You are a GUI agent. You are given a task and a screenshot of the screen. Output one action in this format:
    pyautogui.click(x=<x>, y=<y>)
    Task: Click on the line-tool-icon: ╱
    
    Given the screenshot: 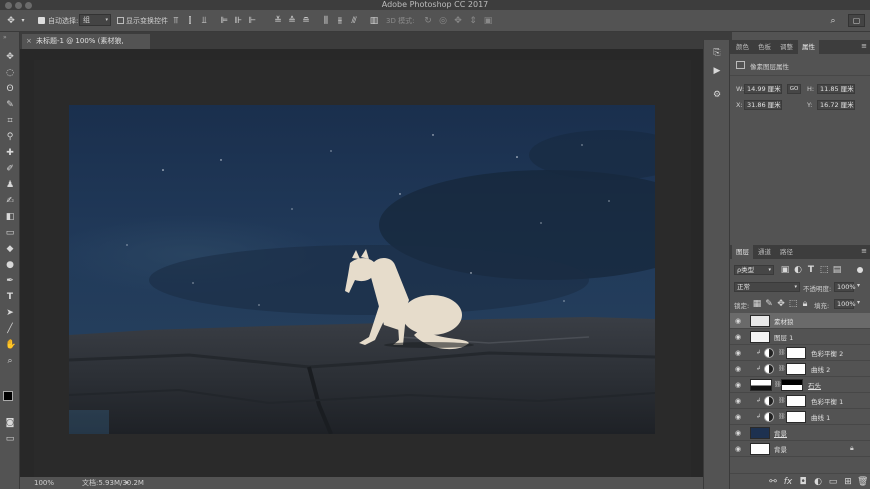 What is the action you would take?
    pyautogui.click(x=10, y=329)
    